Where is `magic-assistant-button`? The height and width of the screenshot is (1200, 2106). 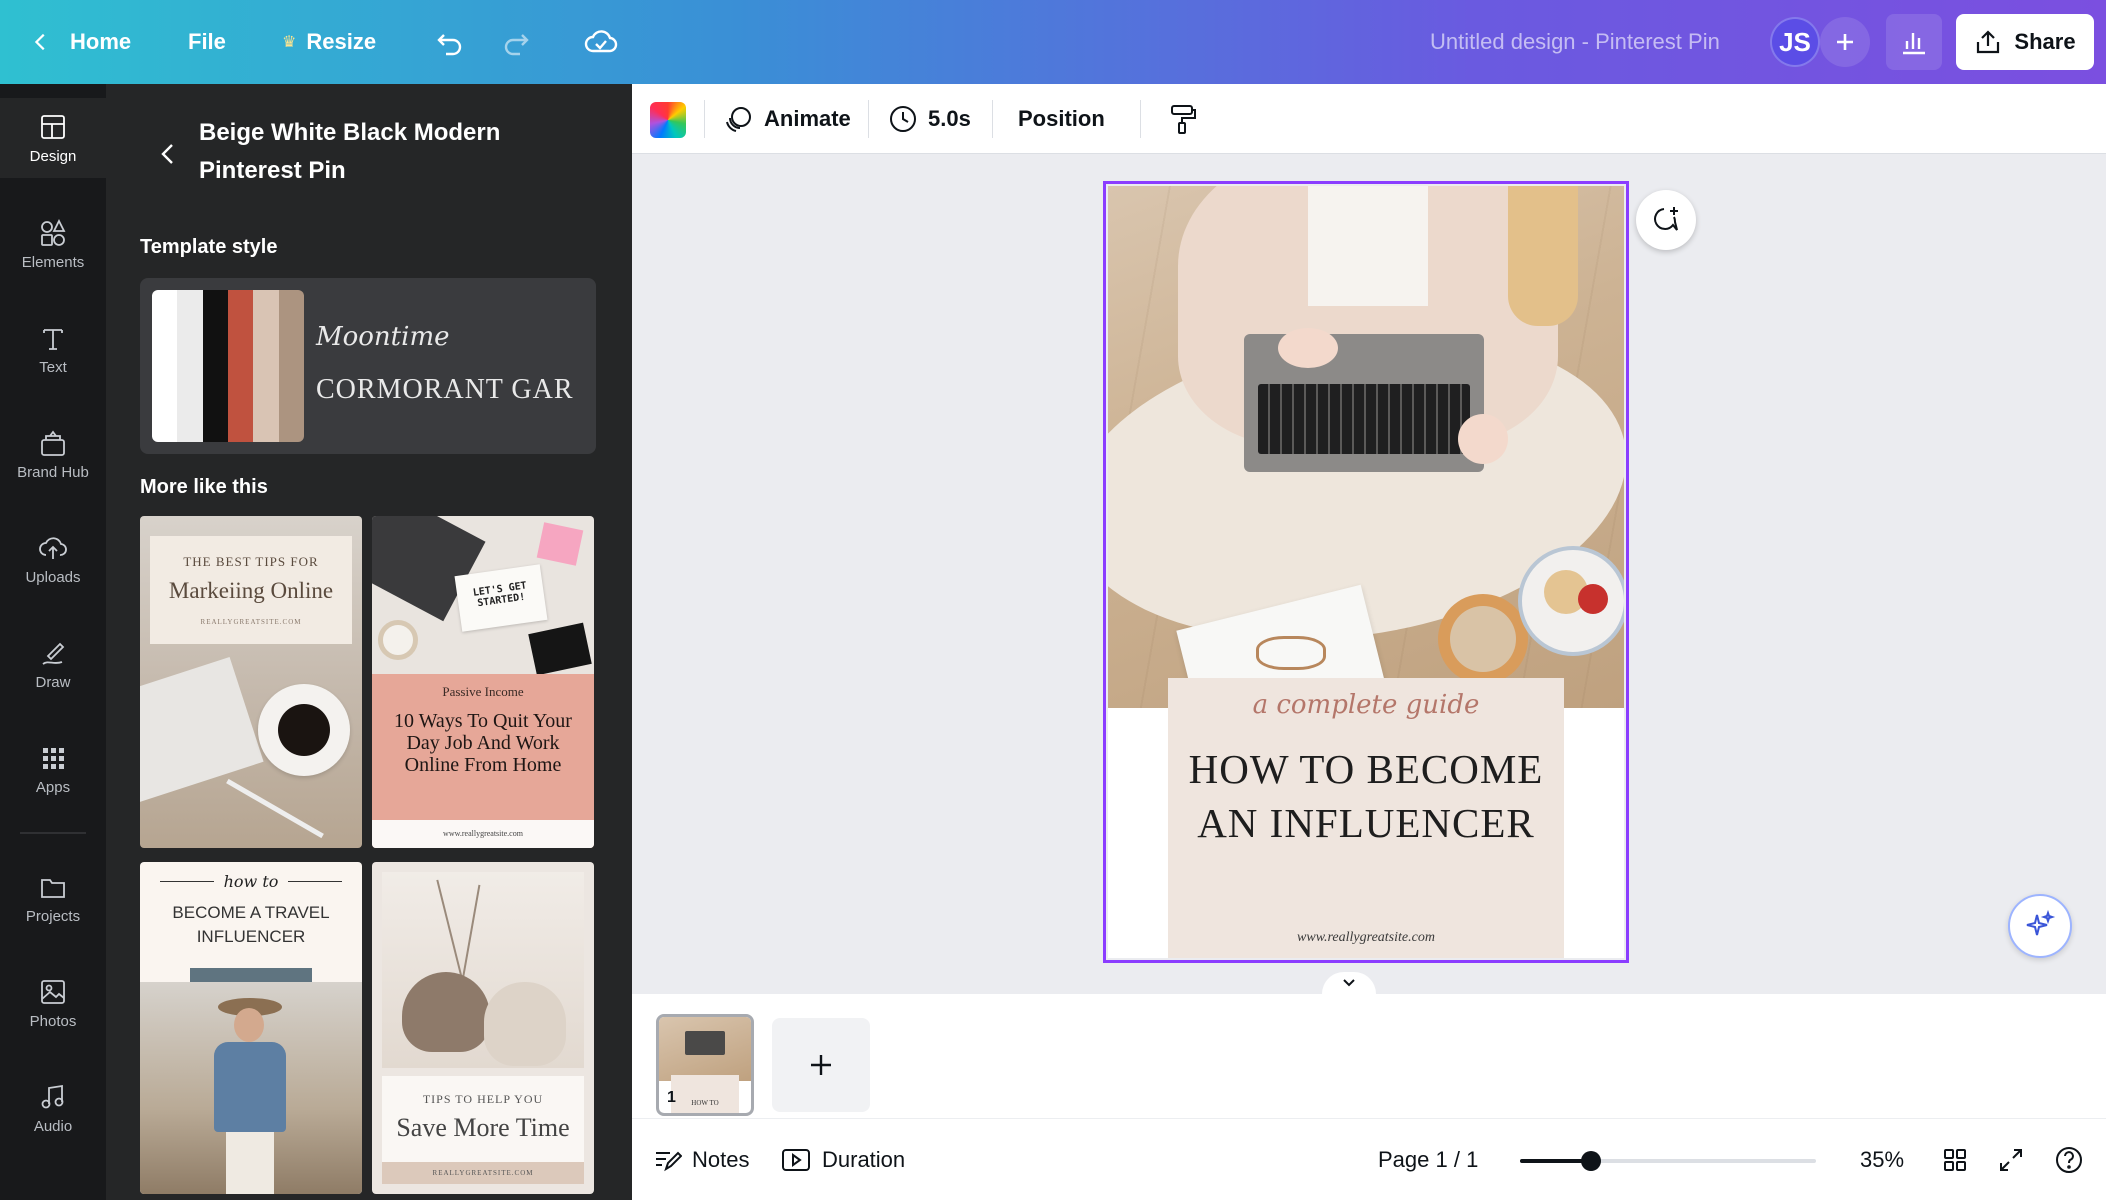
magic-assistant-button is located at coordinates (2040, 926).